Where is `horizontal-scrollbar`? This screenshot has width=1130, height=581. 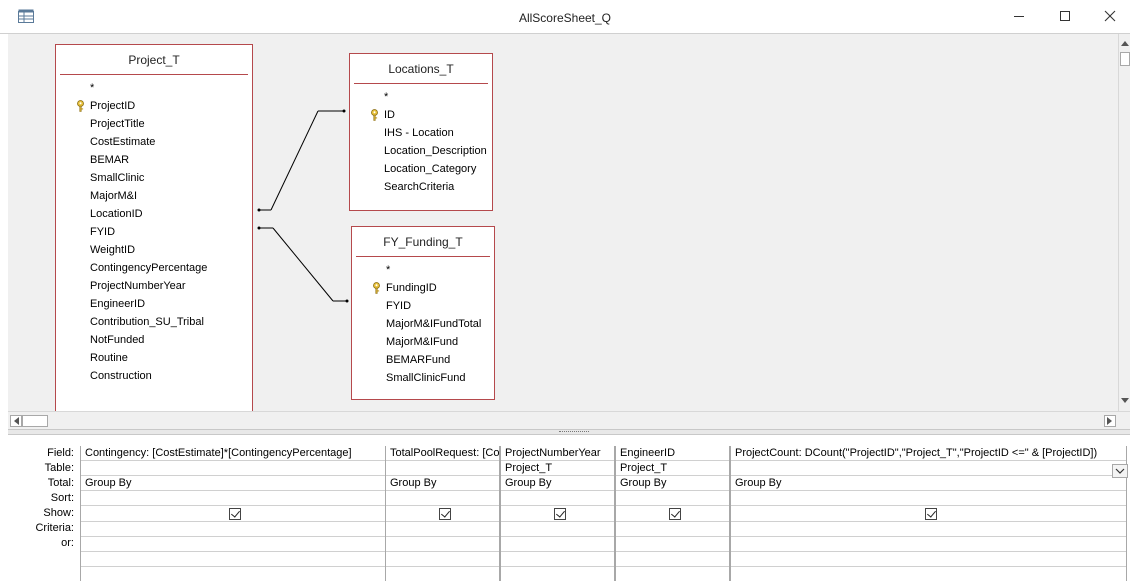
horizontal-scrollbar is located at coordinates (569, 420).